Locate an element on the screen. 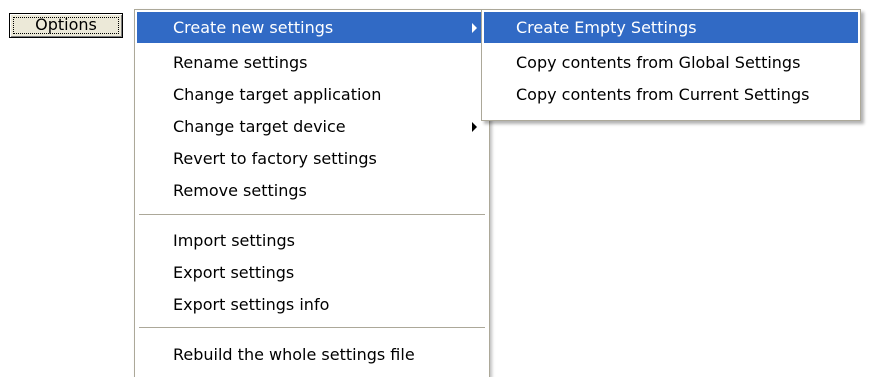 Image resolution: width=888 pixels, height=377 pixels. menu-item-label: Change target device is located at coordinates (259, 126).